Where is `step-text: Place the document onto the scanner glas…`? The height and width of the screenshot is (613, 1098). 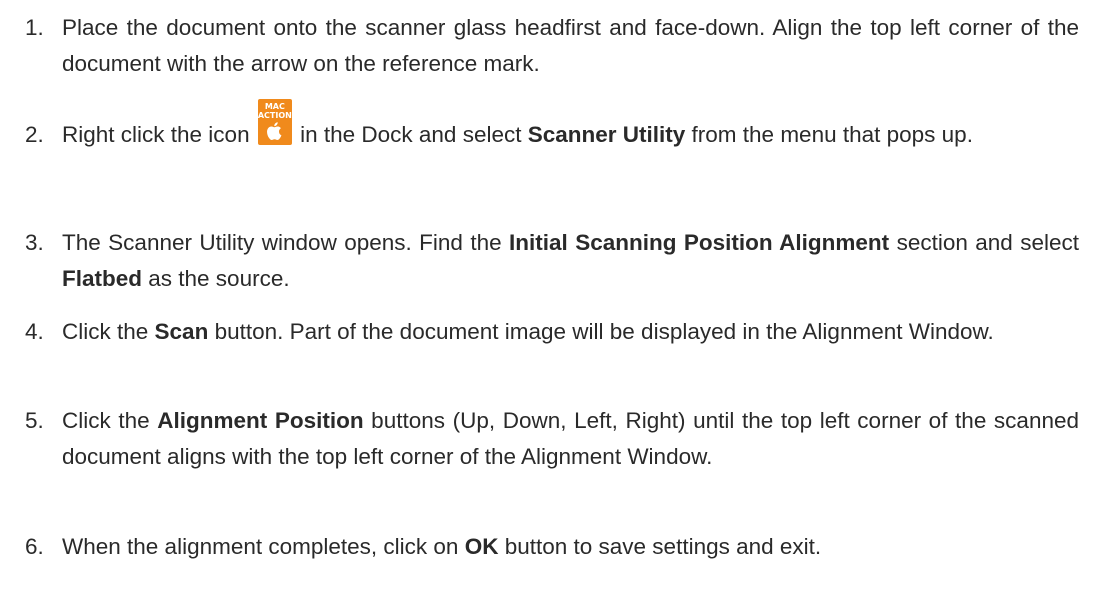
step-text: Place the document onto the scanner glas… is located at coordinates (570, 46).